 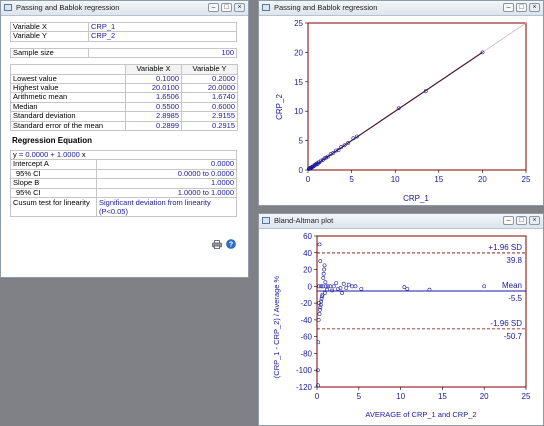 What do you see at coordinates (153, 107) in the screenshot?
I see `stats-value: 0.5500` at bounding box center [153, 107].